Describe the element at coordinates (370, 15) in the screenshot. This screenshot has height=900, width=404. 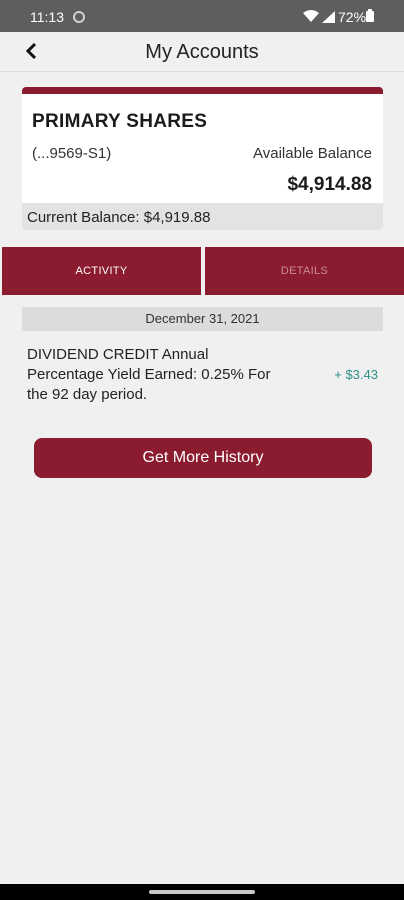
I see `battery-icon` at that location.